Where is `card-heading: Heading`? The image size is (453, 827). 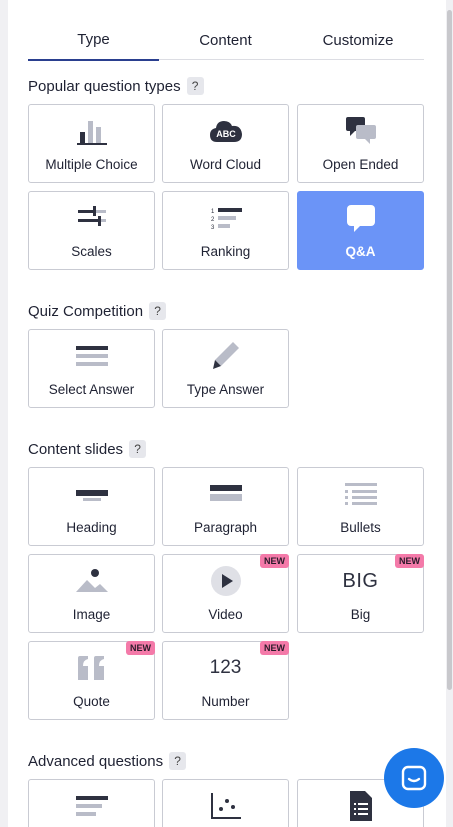 card-heading: Heading is located at coordinates (91, 506).